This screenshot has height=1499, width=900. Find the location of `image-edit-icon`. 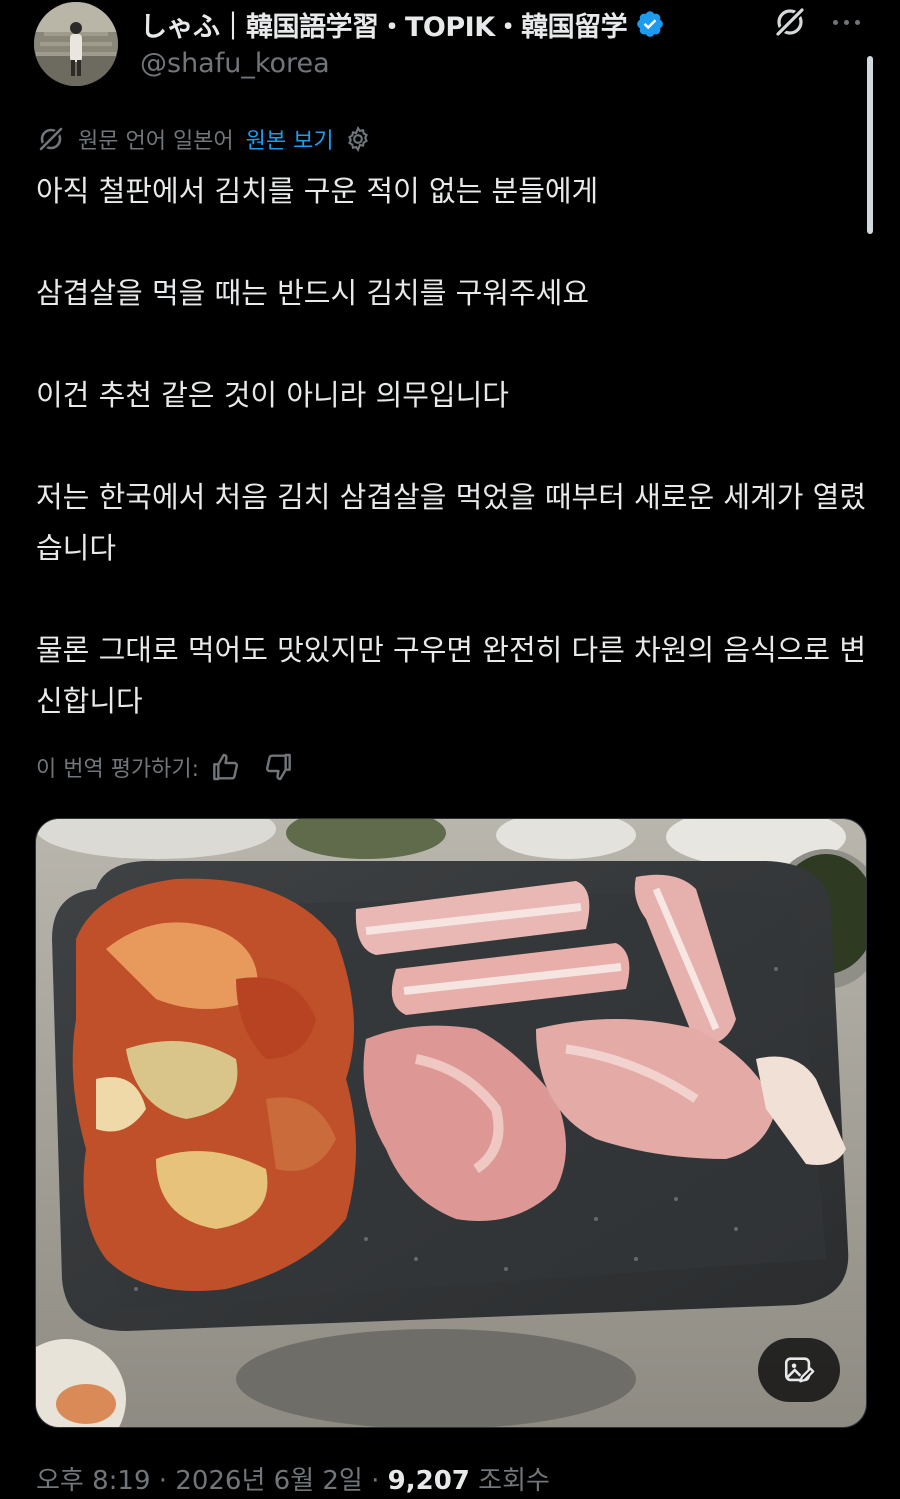

image-edit-icon is located at coordinates (799, 1370).